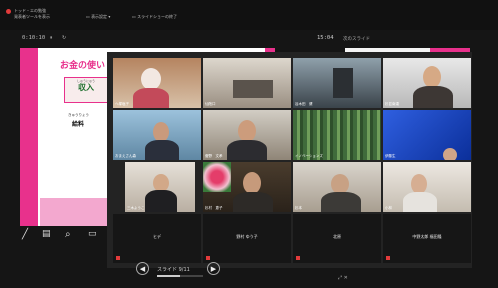 Image resolution: width=498 pixels, height=288 pixels. I want to click on title-bar: トッド・エの勉強 発表者ツールを表示 ▭ 表示設定 ▾ ▭ スライドショーの終了, so click(249, 15).